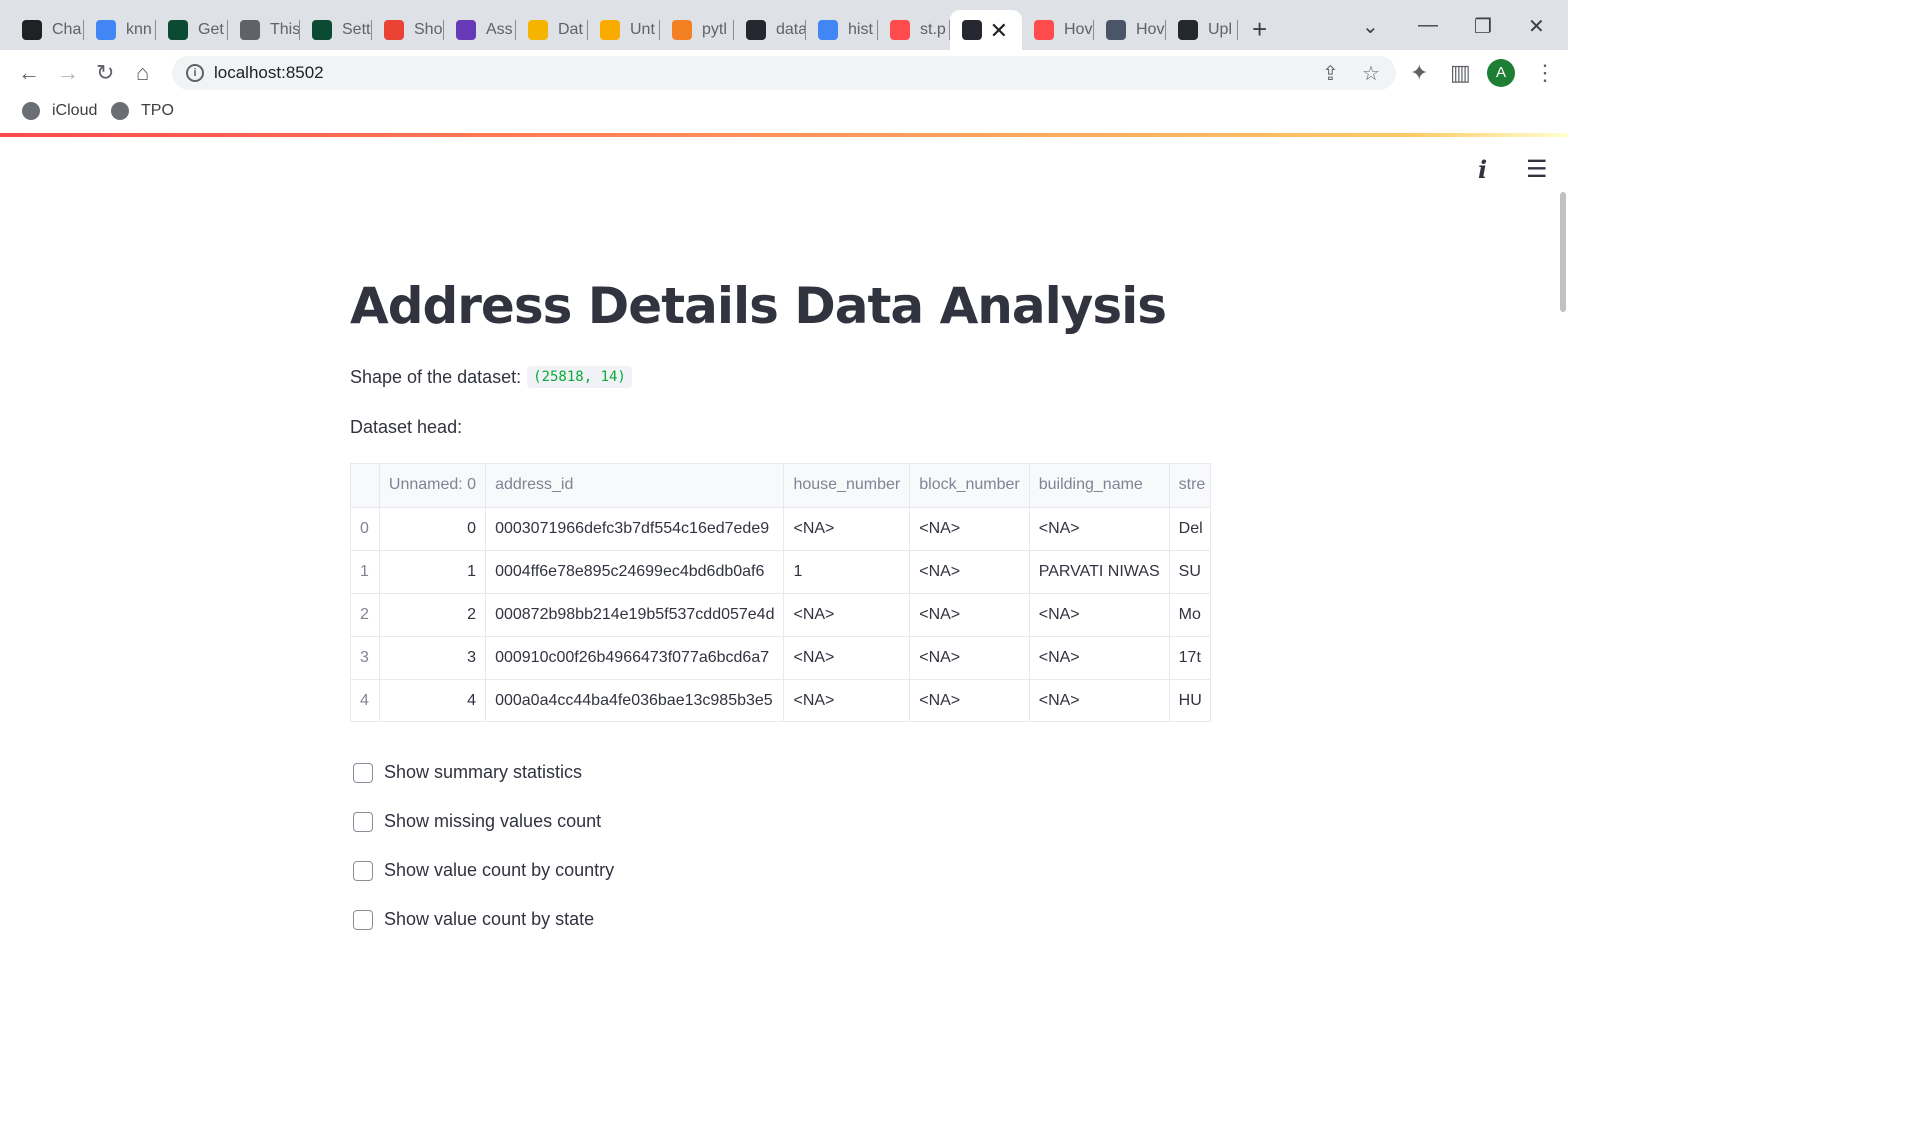 The width and height of the screenshot is (1924, 1141). What do you see at coordinates (1482, 169) in the screenshot?
I see `info-icon: i` at bounding box center [1482, 169].